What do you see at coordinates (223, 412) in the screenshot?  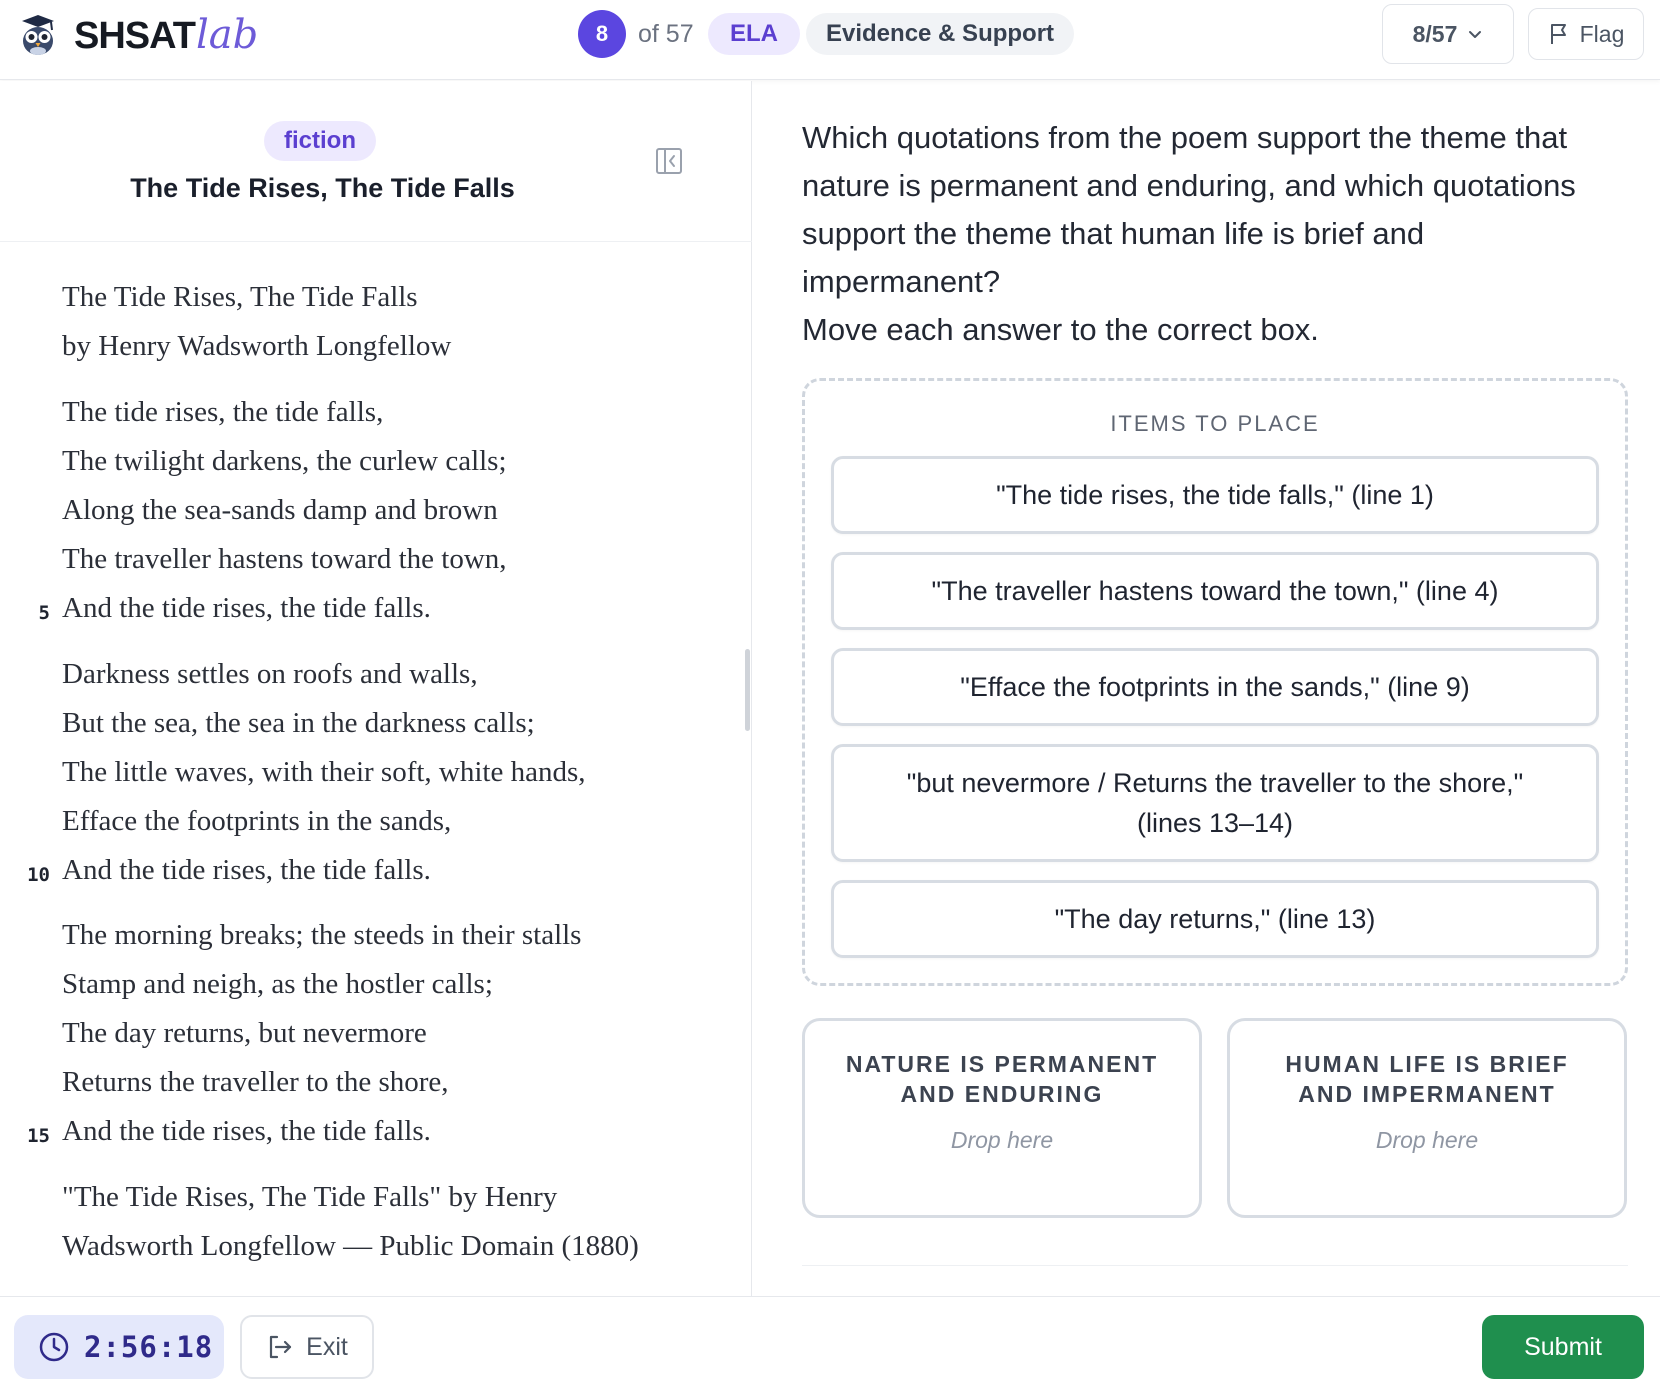 I see `poem-line: The tide rises, the tide falls,` at bounding box center [223, 412].